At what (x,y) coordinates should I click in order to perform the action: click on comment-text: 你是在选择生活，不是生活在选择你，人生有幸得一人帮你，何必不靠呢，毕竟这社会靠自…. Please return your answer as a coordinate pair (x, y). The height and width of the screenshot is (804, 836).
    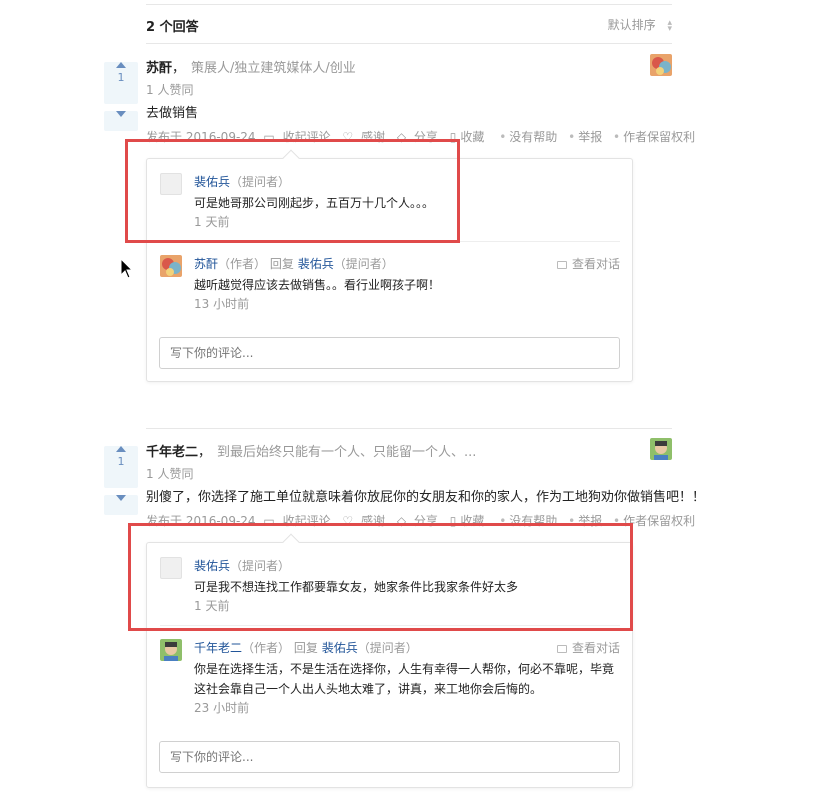
    Looking at the image, I should click on (404, 679).